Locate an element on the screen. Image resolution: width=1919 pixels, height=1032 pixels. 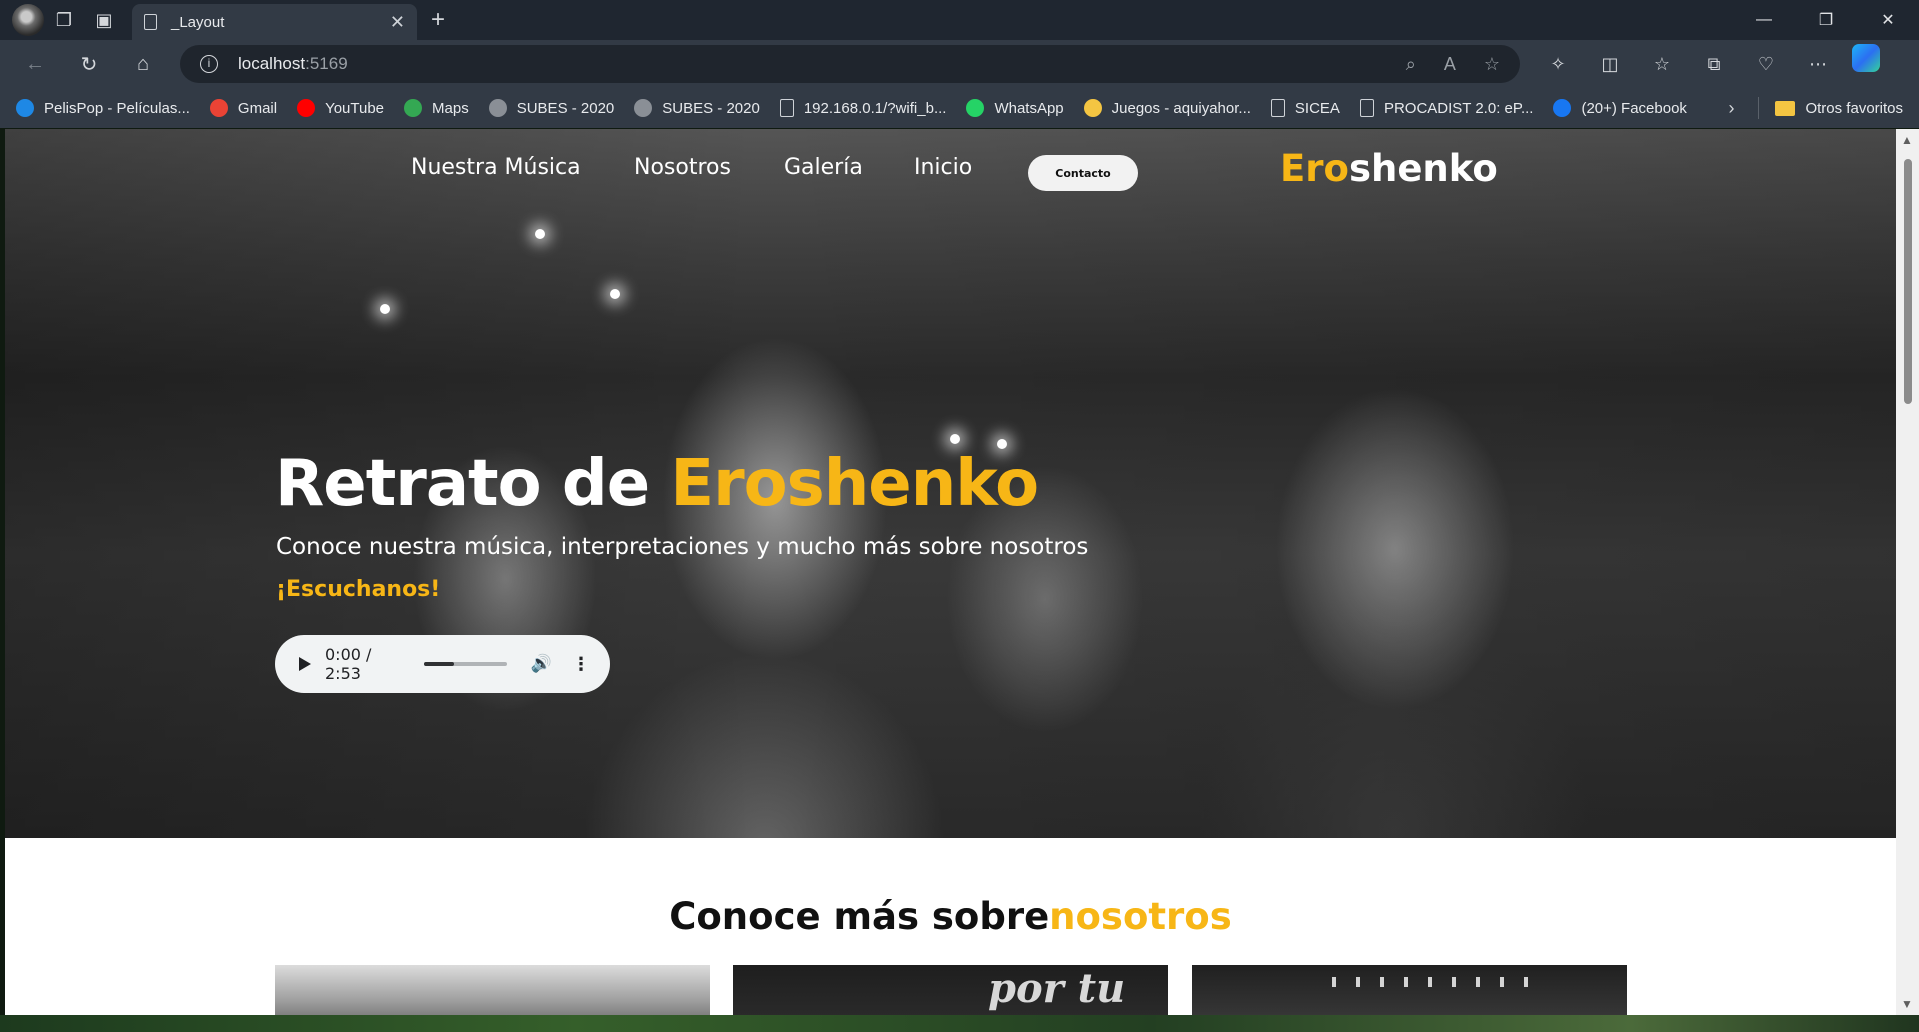
play-icon is located at coordinates (305, 664).